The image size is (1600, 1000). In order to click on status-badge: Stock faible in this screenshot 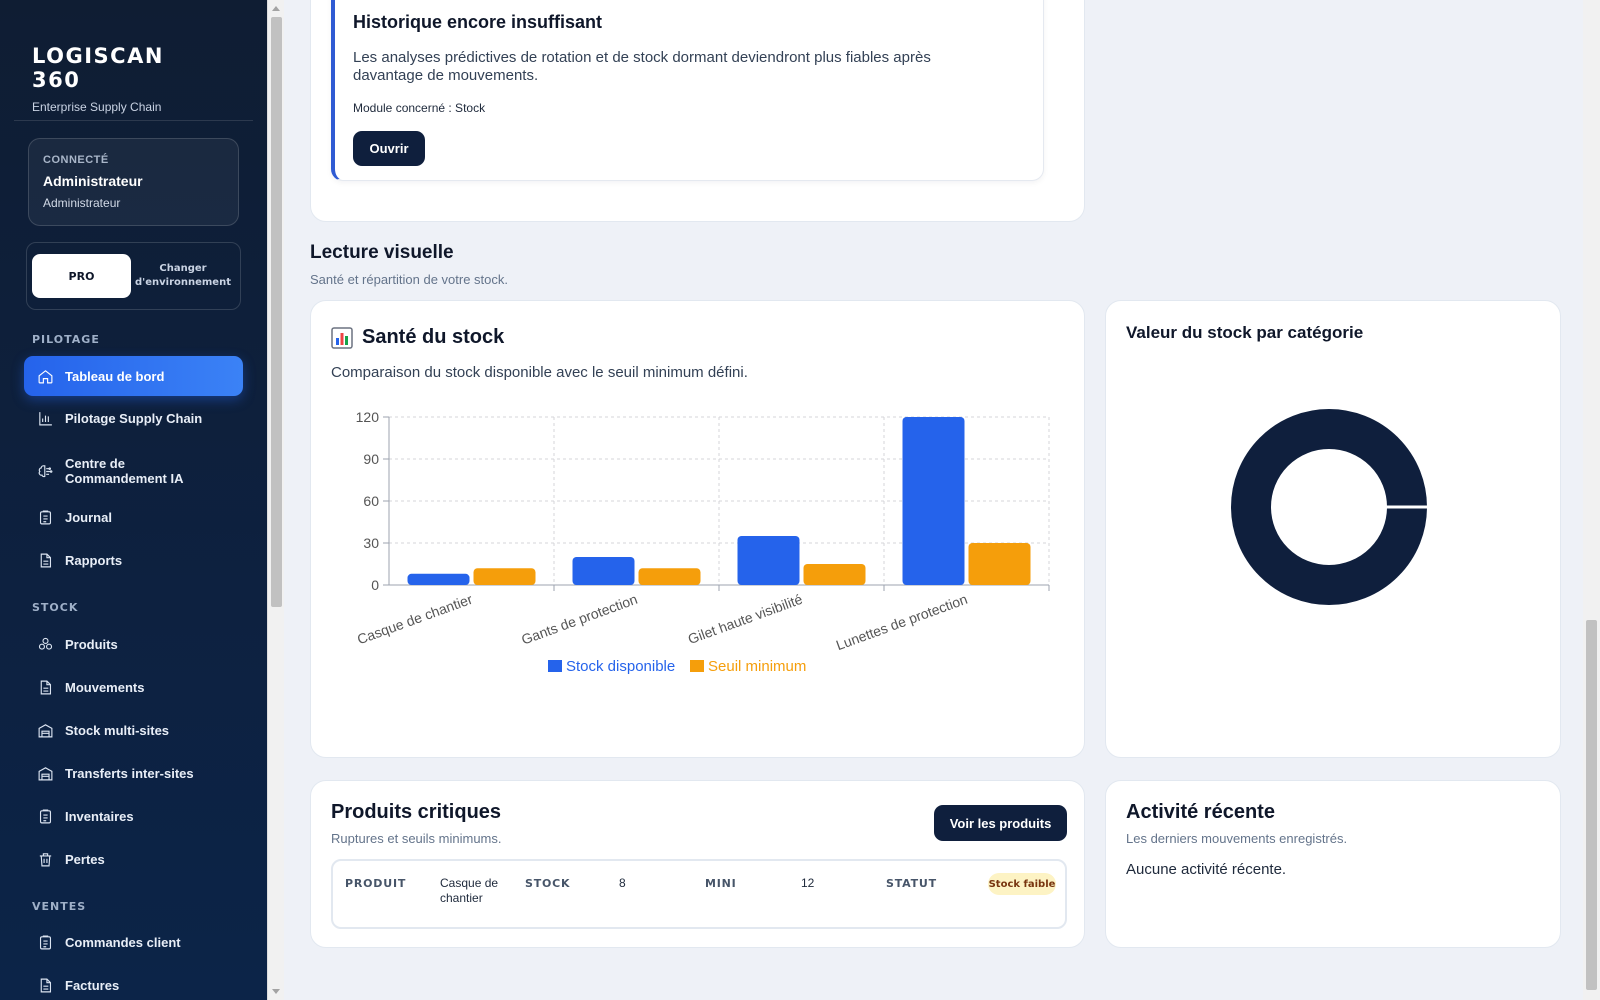, I will do `click(1022, 884)`.